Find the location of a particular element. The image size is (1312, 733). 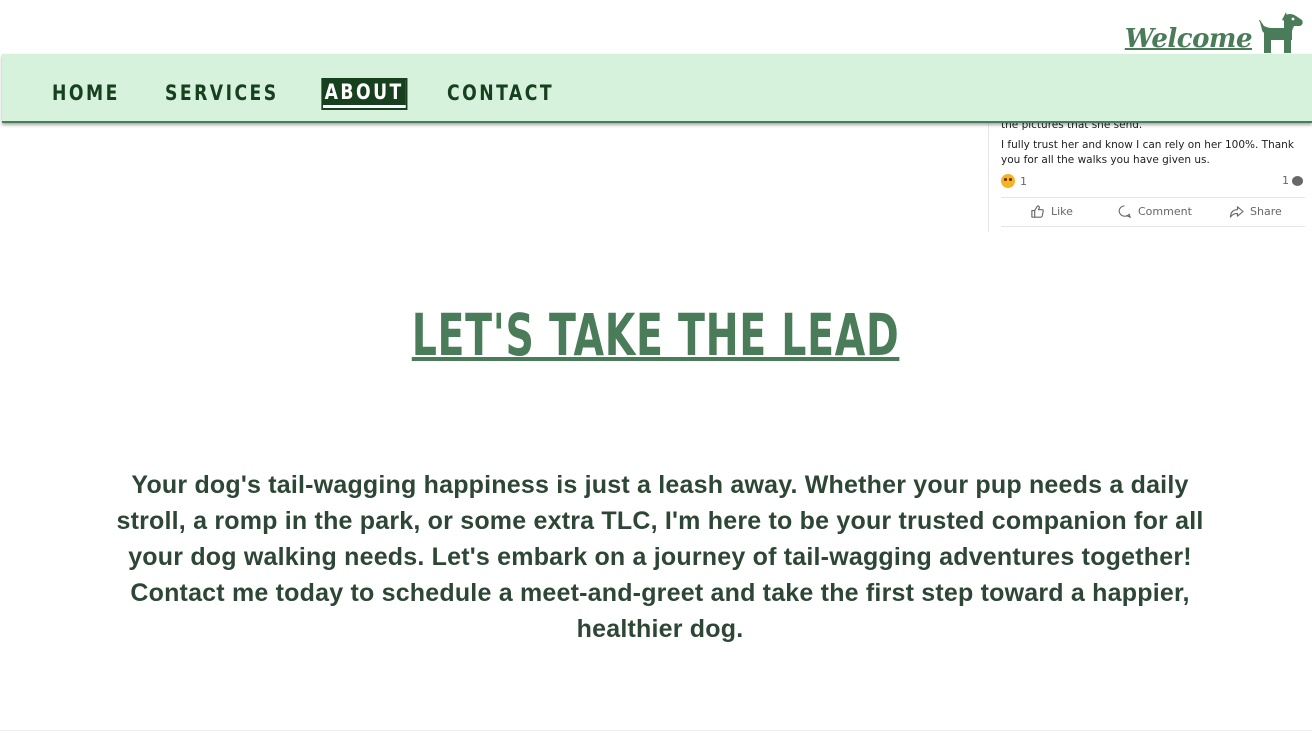

comment-label: Comment is located at coordinates (1165, 211).